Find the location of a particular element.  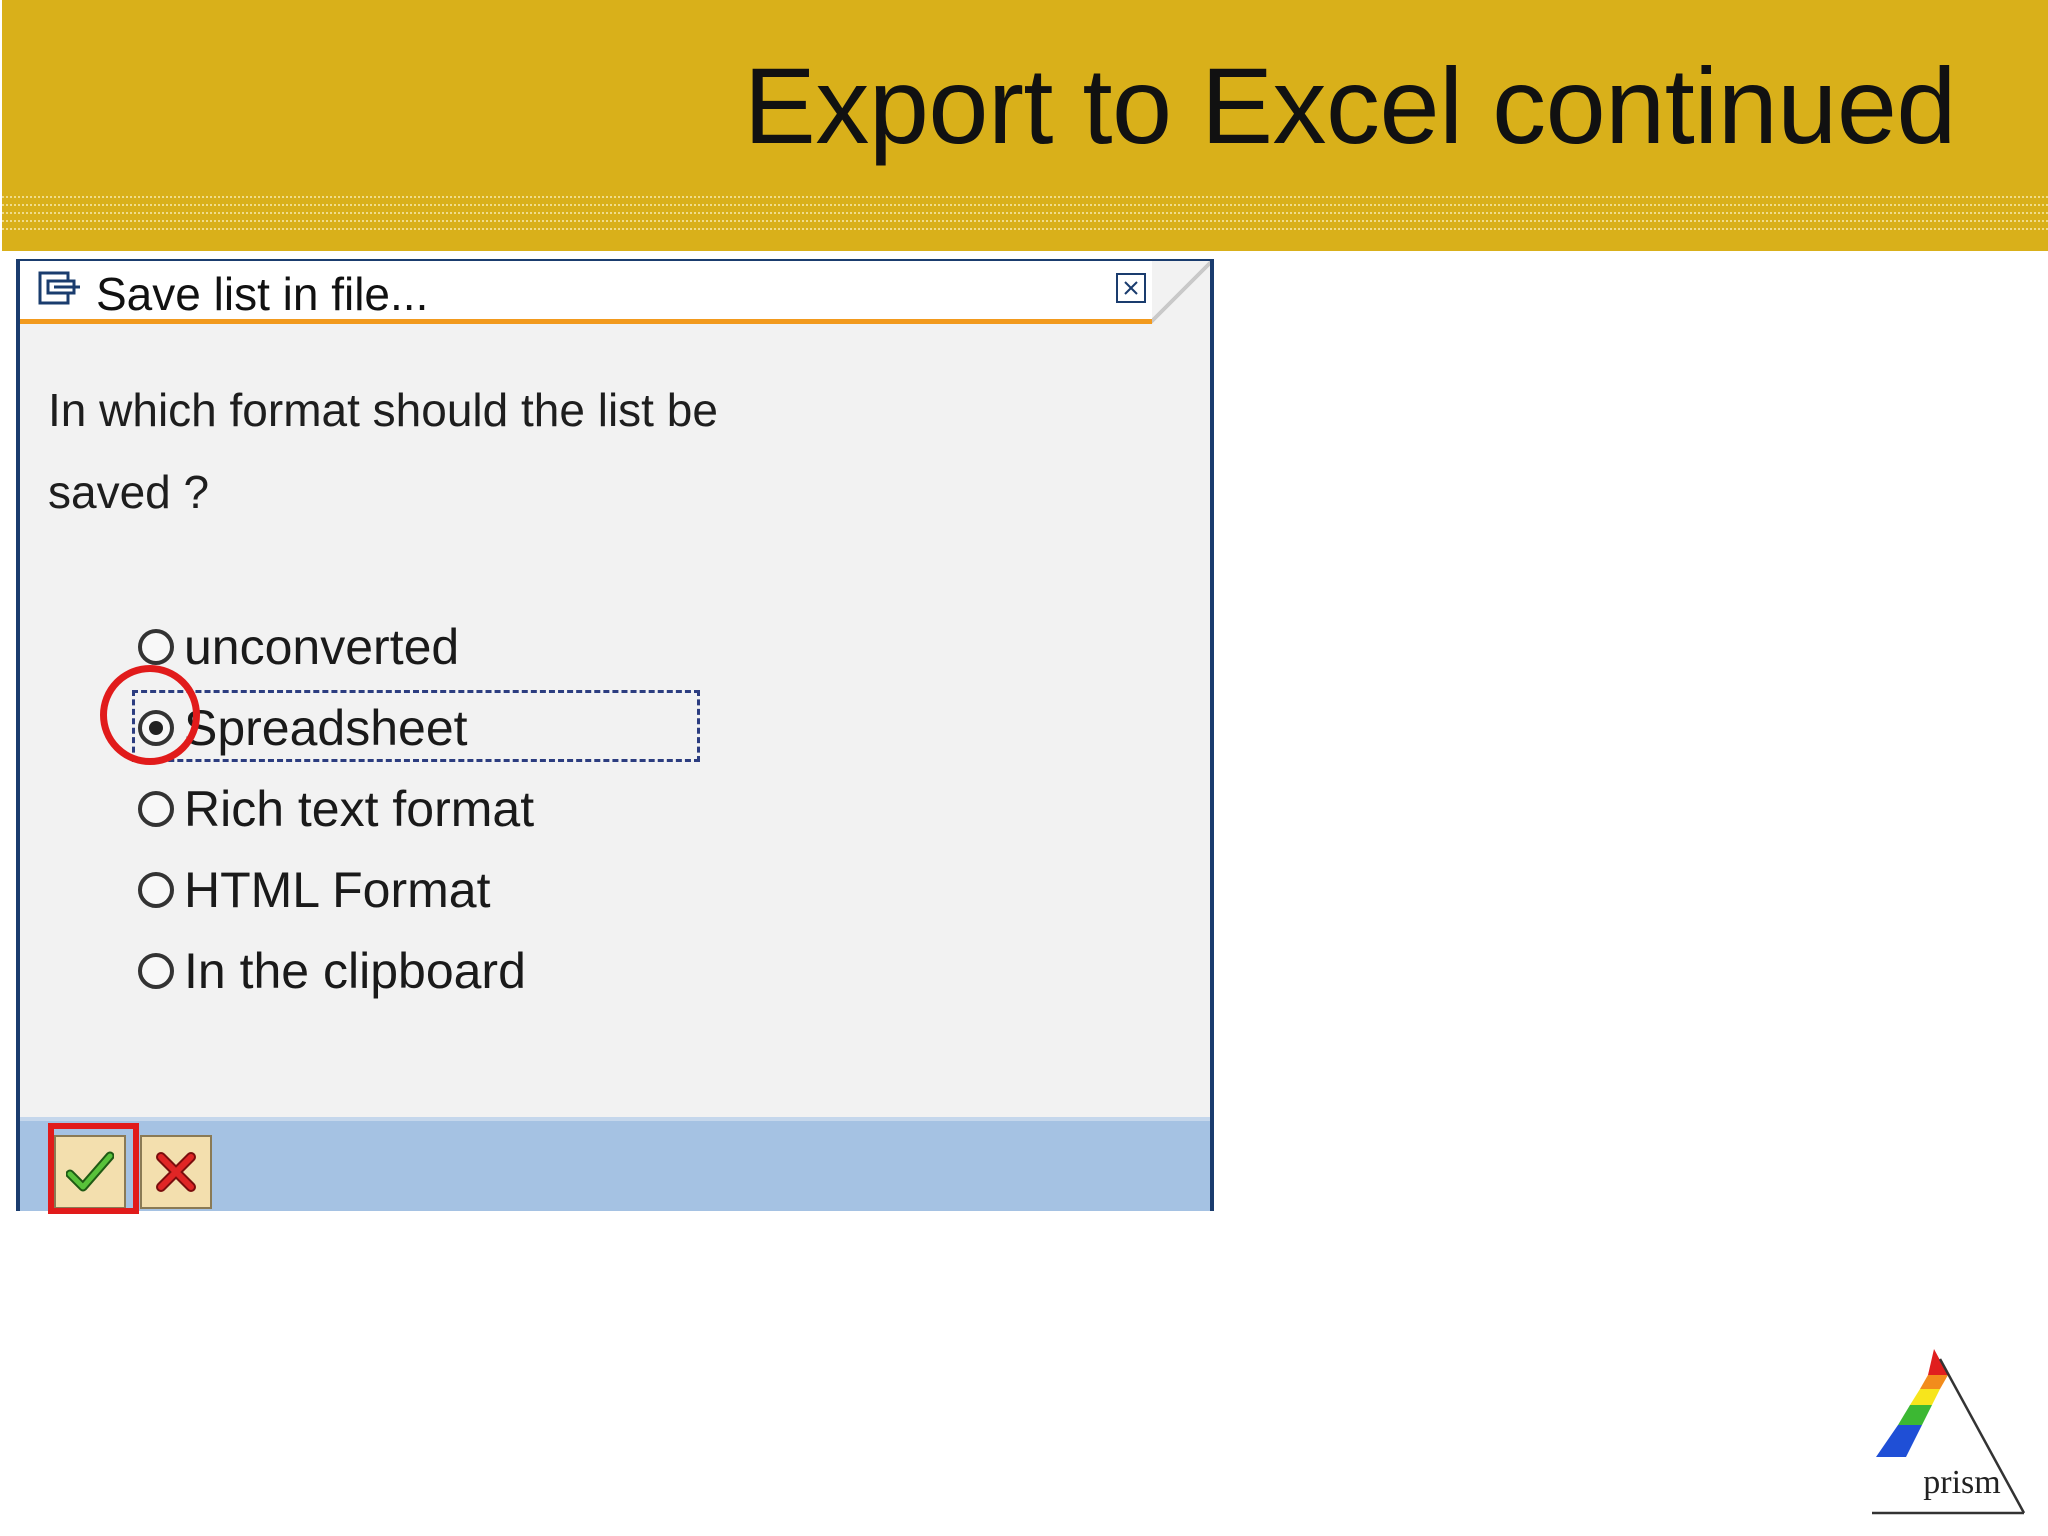

radio-unconverted is located at coordinates (156, 646).